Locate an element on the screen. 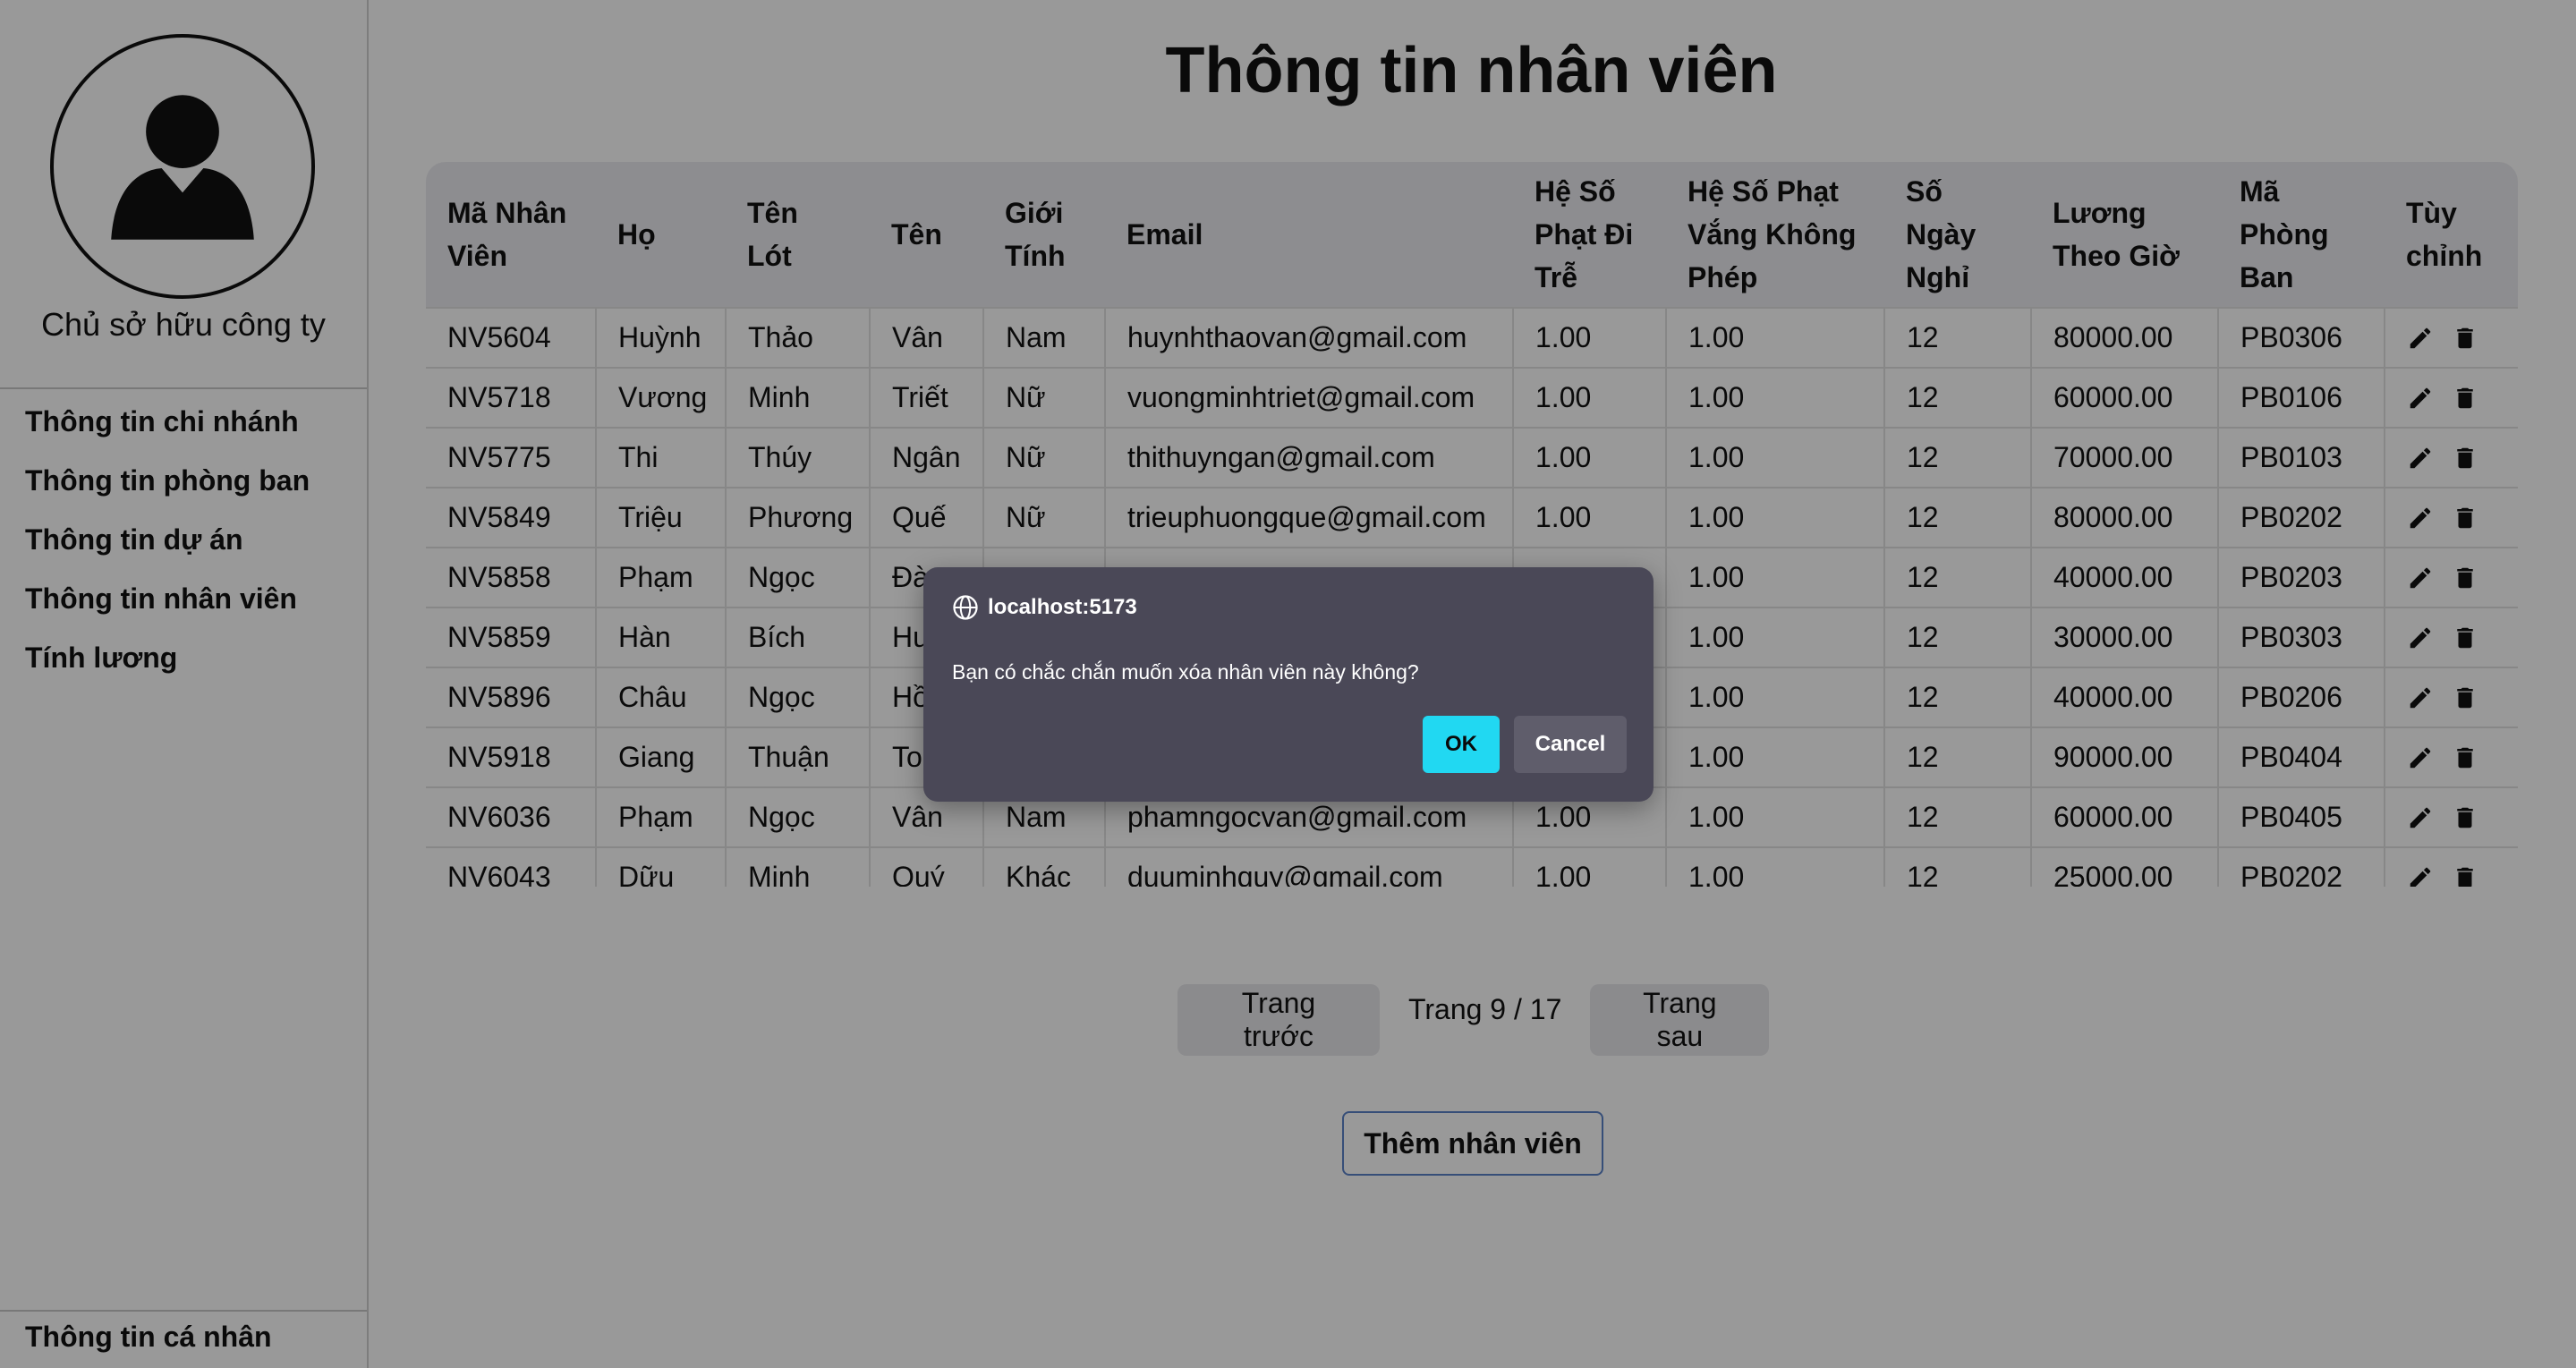  globe-icon is located at coordinates (965, 607).